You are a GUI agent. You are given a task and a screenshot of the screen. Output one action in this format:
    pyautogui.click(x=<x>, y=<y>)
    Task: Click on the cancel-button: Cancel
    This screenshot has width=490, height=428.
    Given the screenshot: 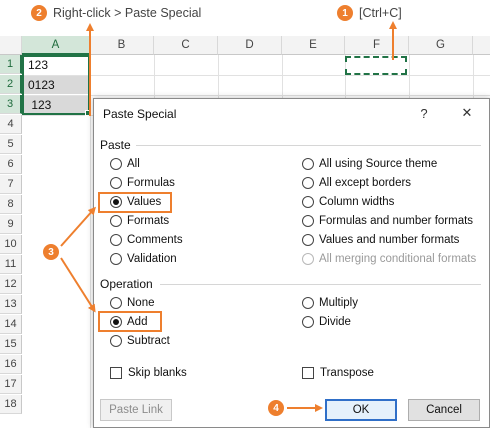 What is the action you would take?
    pyautogui.click(x=444, y=410)
    